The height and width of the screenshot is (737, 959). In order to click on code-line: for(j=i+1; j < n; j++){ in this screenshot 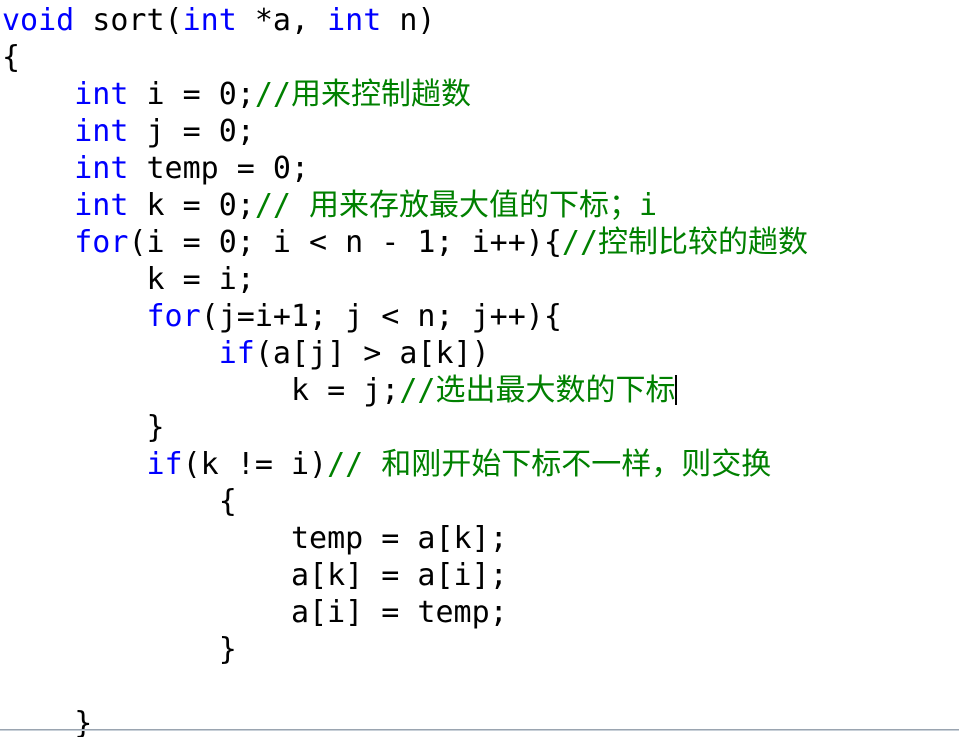, I will do `click(480, 316)`.